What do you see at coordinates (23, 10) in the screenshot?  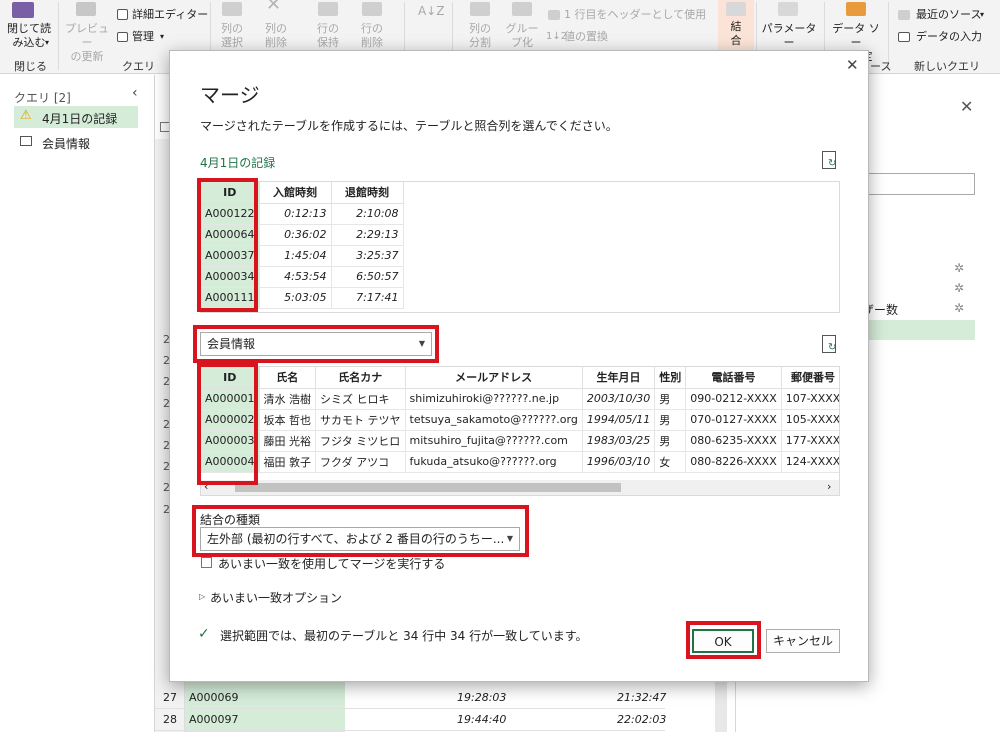 I see `close-load-icon` at bounding box center [23, 10].